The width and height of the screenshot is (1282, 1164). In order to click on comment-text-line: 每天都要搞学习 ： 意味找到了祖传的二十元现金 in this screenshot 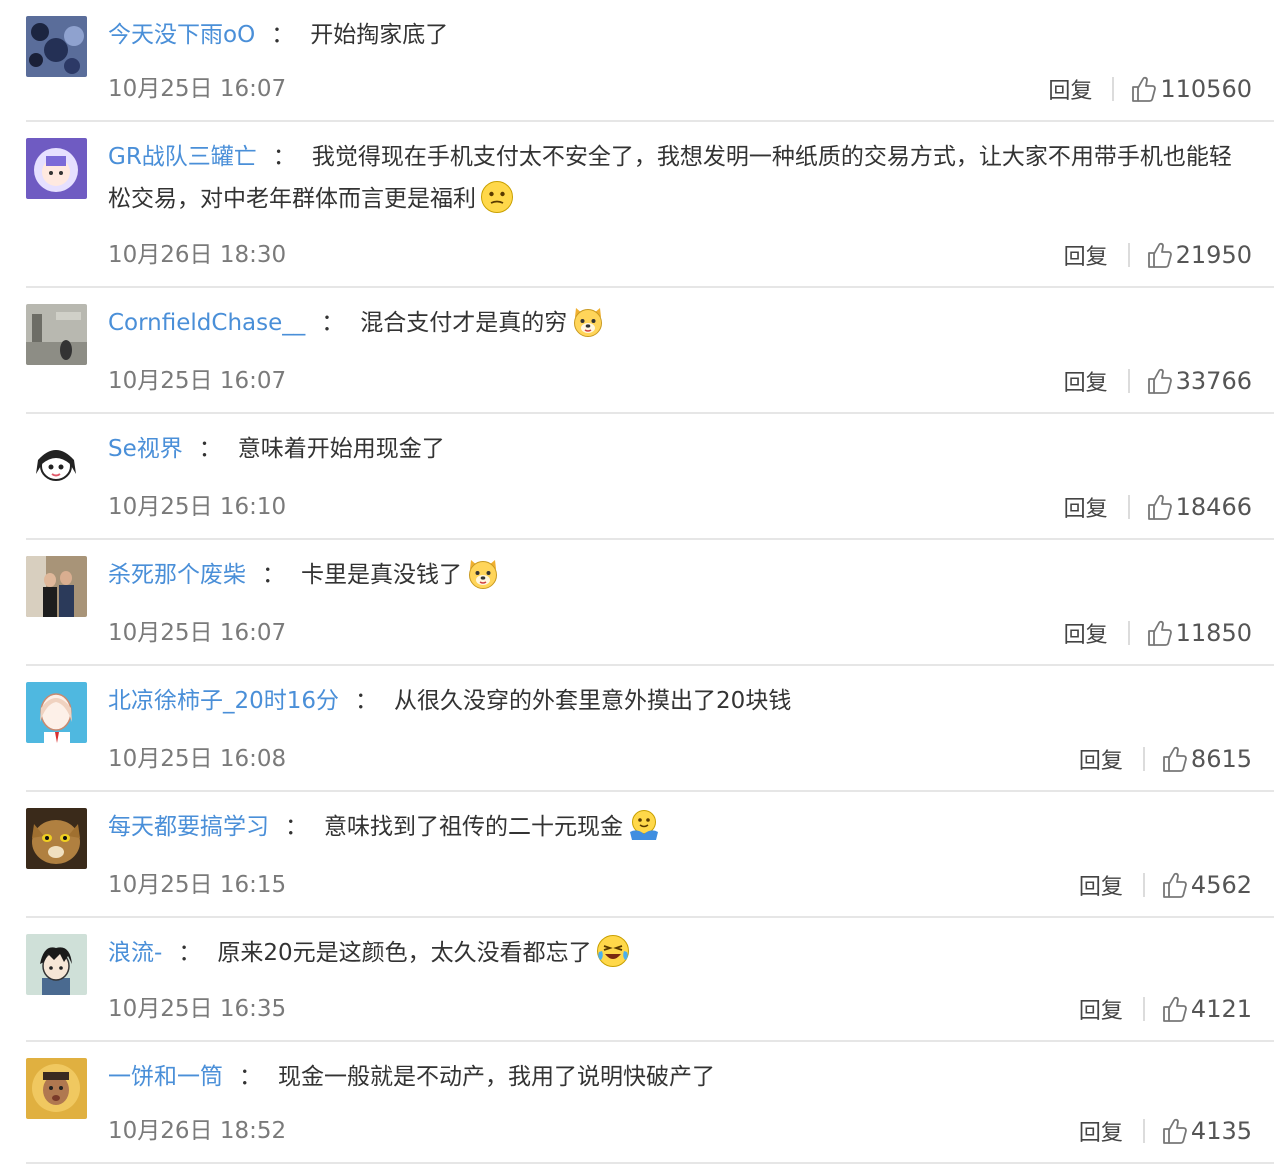, I will do `click(680, 827)`.